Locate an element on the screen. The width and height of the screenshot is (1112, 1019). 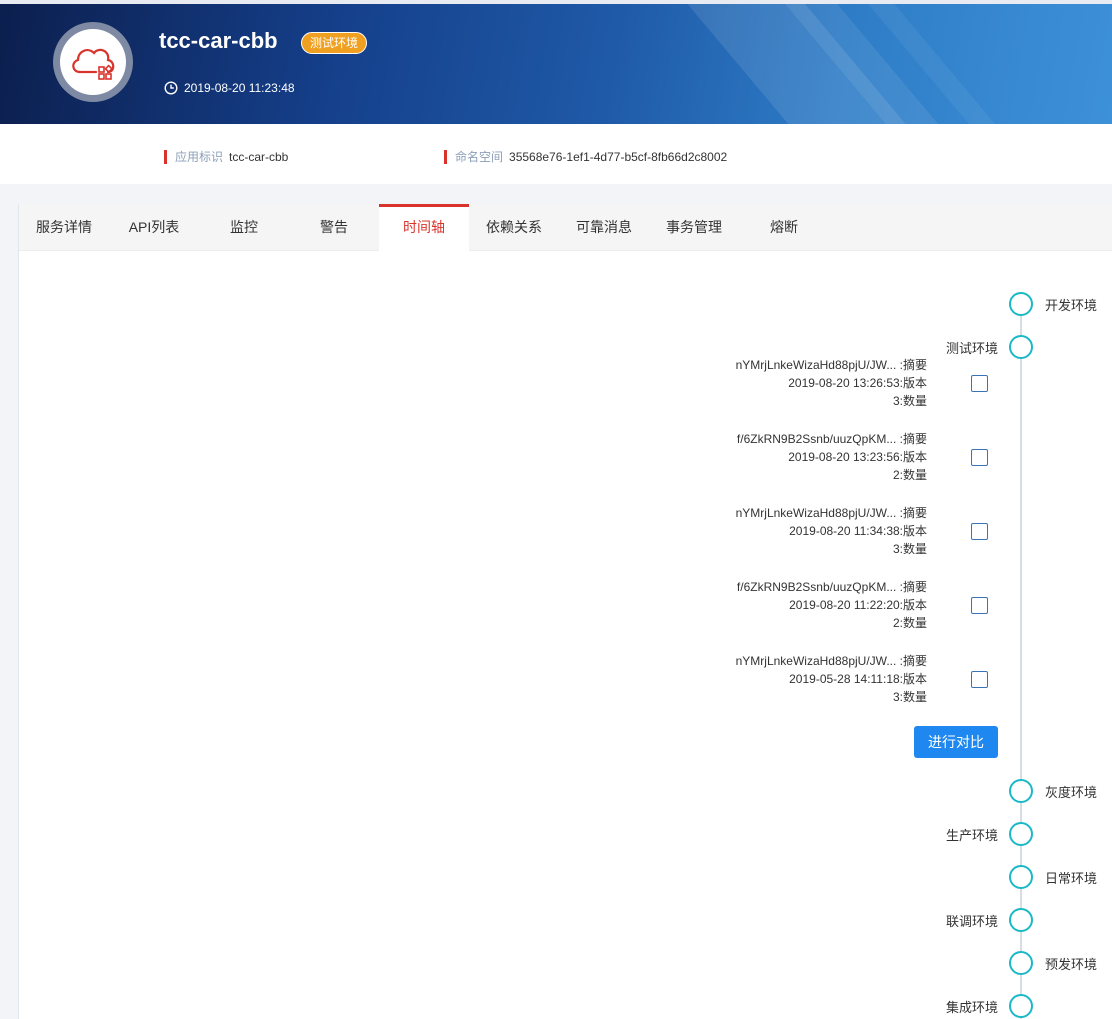
namespace-label: 命名空间 is located at coordinates (479, 157).